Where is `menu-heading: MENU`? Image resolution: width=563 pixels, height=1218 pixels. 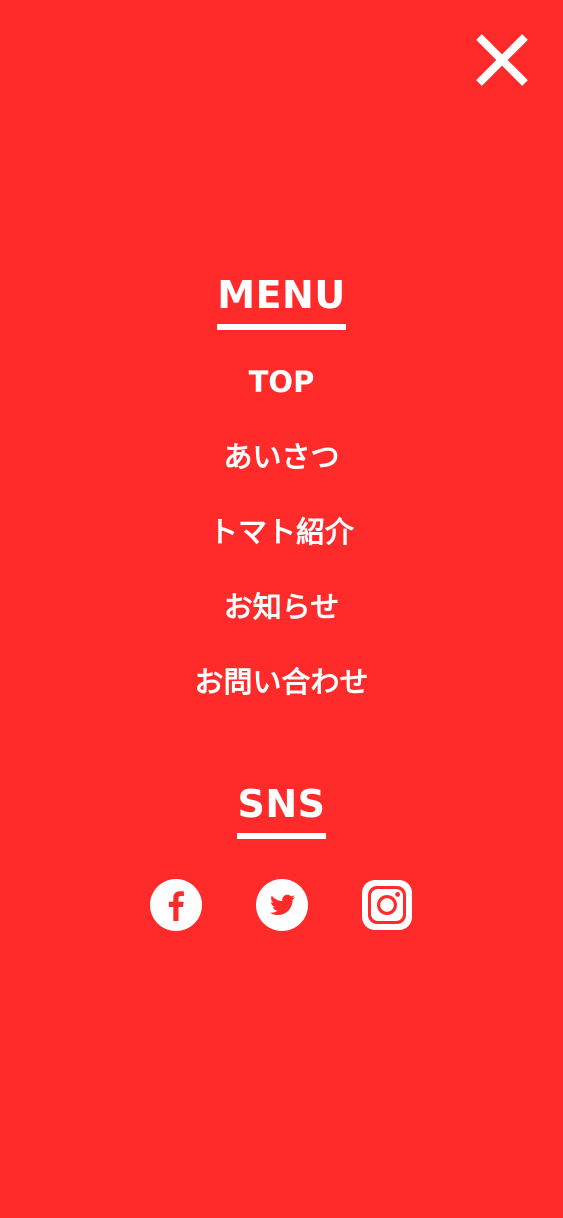
menu-heading: MENU is located at coordinates (281, 301).